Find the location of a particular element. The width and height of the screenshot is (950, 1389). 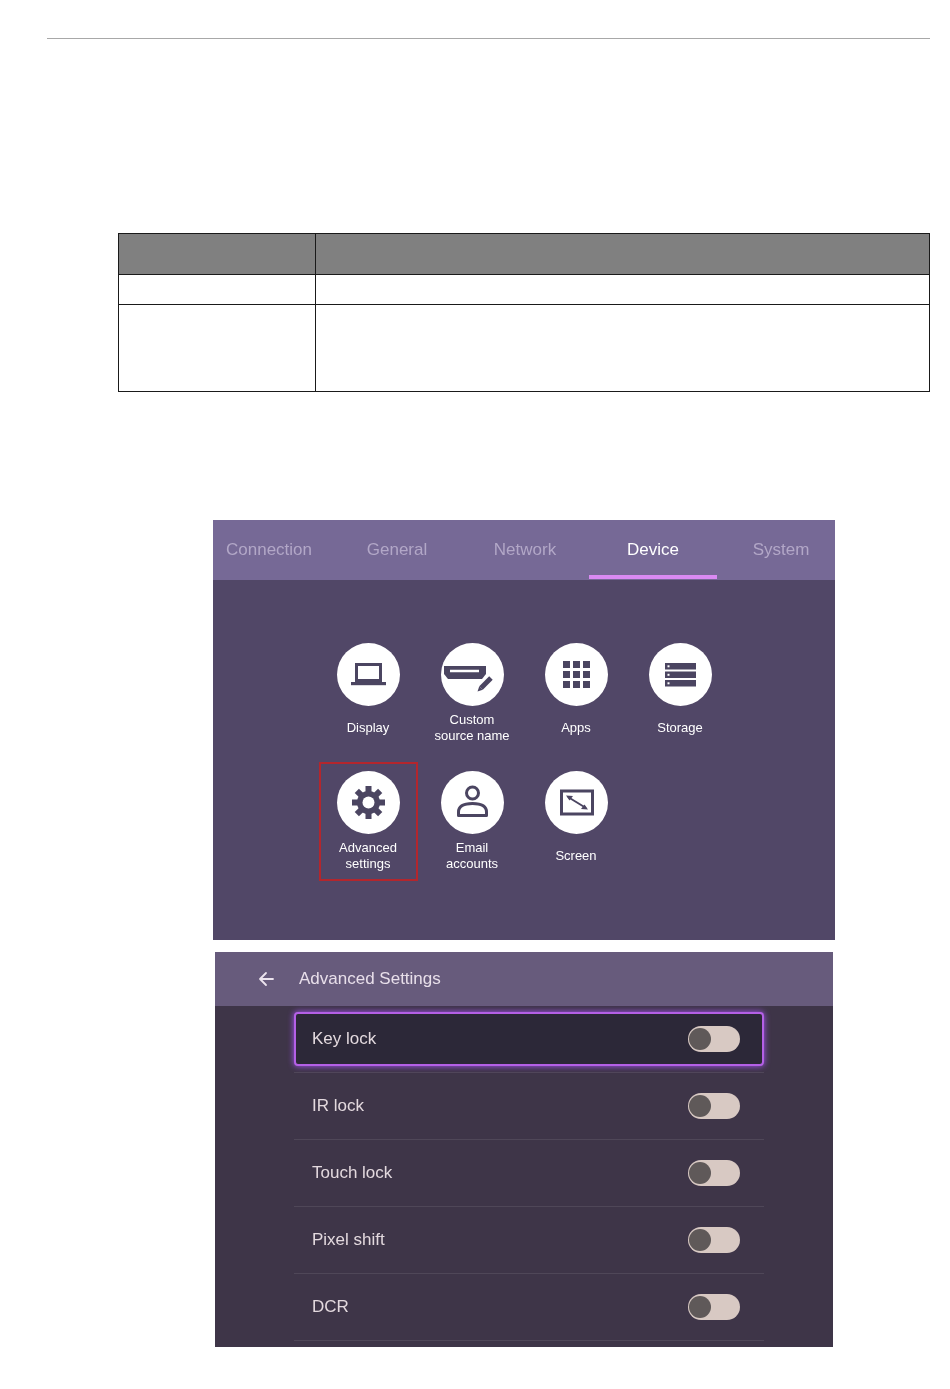

laptop-icon is located at coordinates (368, 674).